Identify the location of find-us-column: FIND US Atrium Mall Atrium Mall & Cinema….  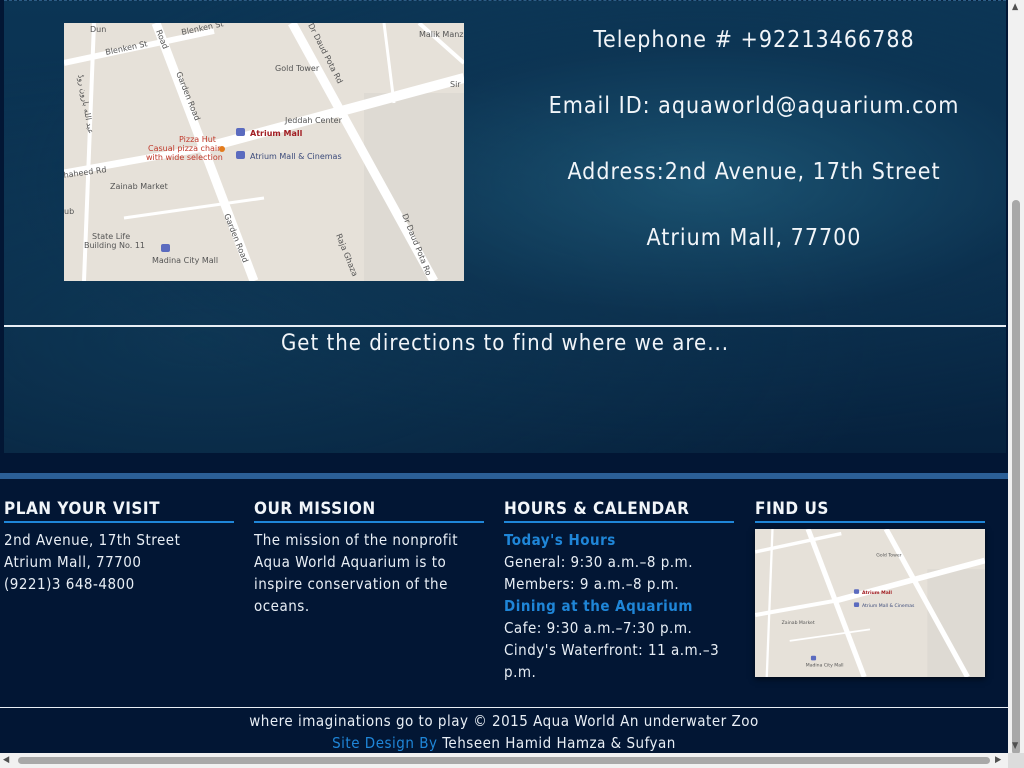
(870, 588).